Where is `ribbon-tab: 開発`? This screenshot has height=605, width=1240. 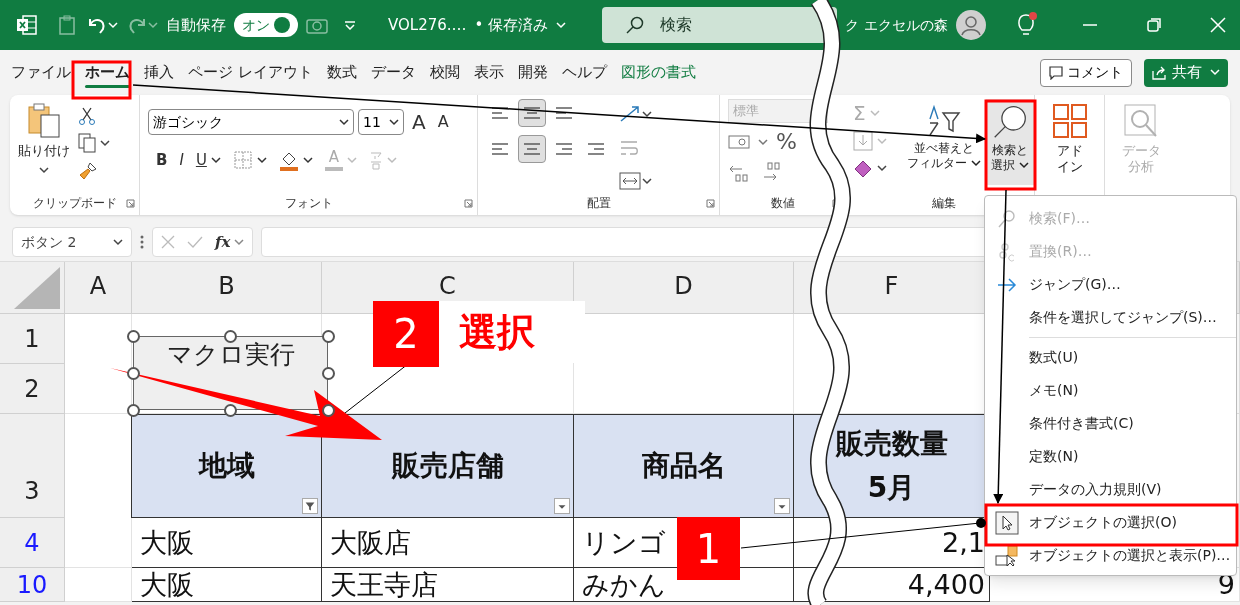
ribbon-tab: 開発 is located at coordinates (532, 72).